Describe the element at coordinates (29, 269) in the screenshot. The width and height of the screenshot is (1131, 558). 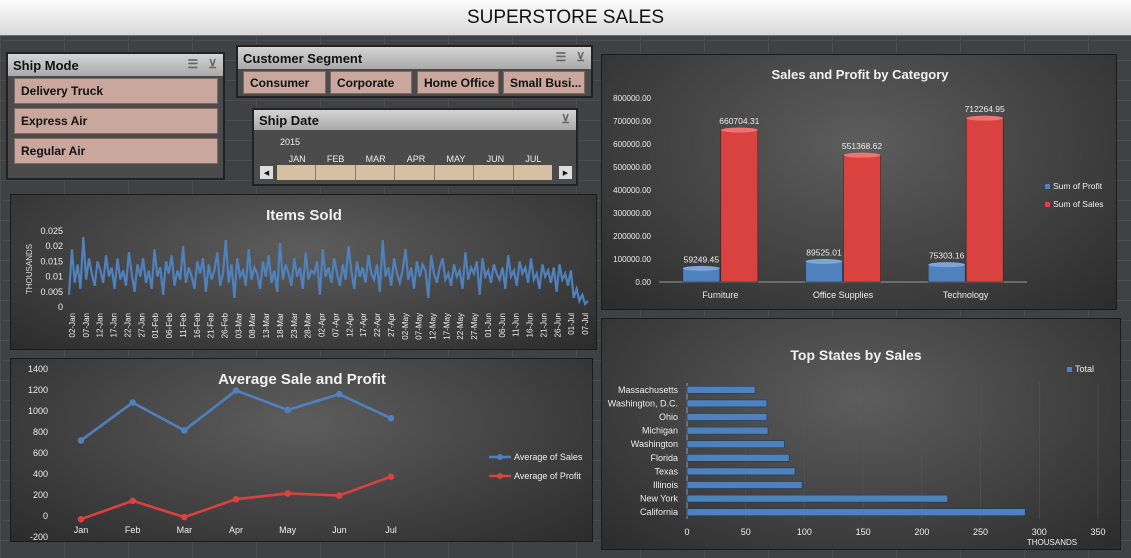
I see `y-axis-label: THOUSANDS` at that location.